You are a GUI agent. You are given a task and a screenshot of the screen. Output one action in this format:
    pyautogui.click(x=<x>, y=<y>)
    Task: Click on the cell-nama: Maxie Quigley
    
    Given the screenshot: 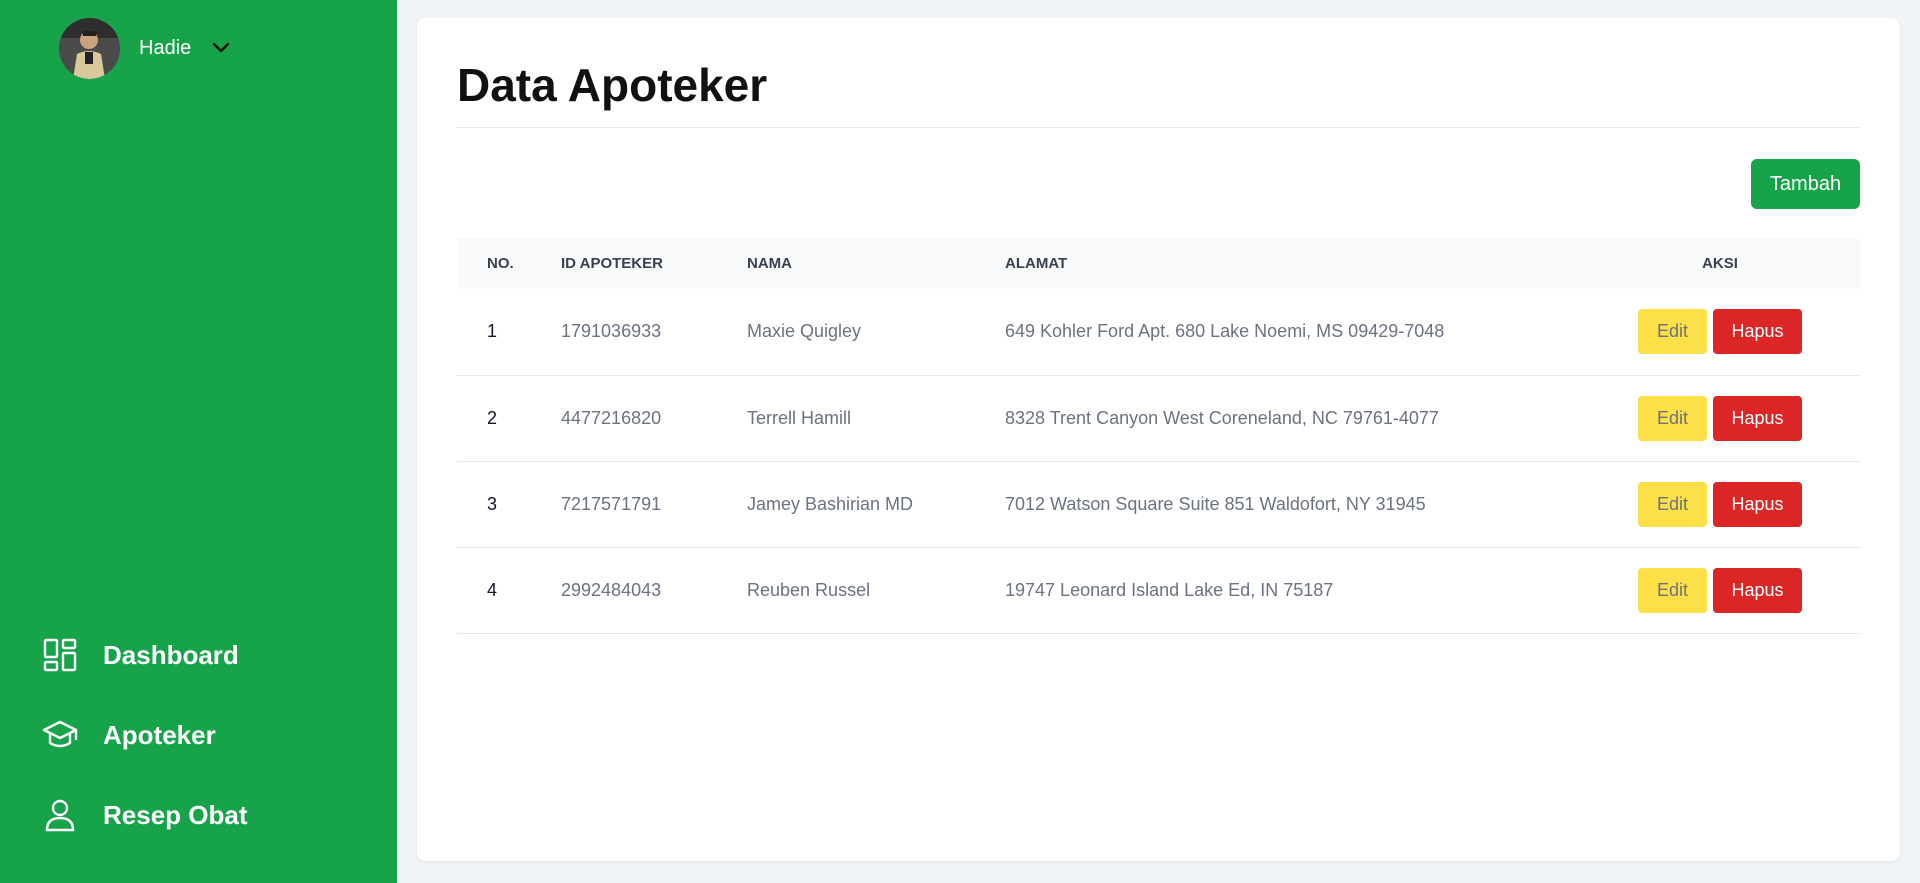 What is the action you would take?
    pyautogui.click(x=876, y=332)
    